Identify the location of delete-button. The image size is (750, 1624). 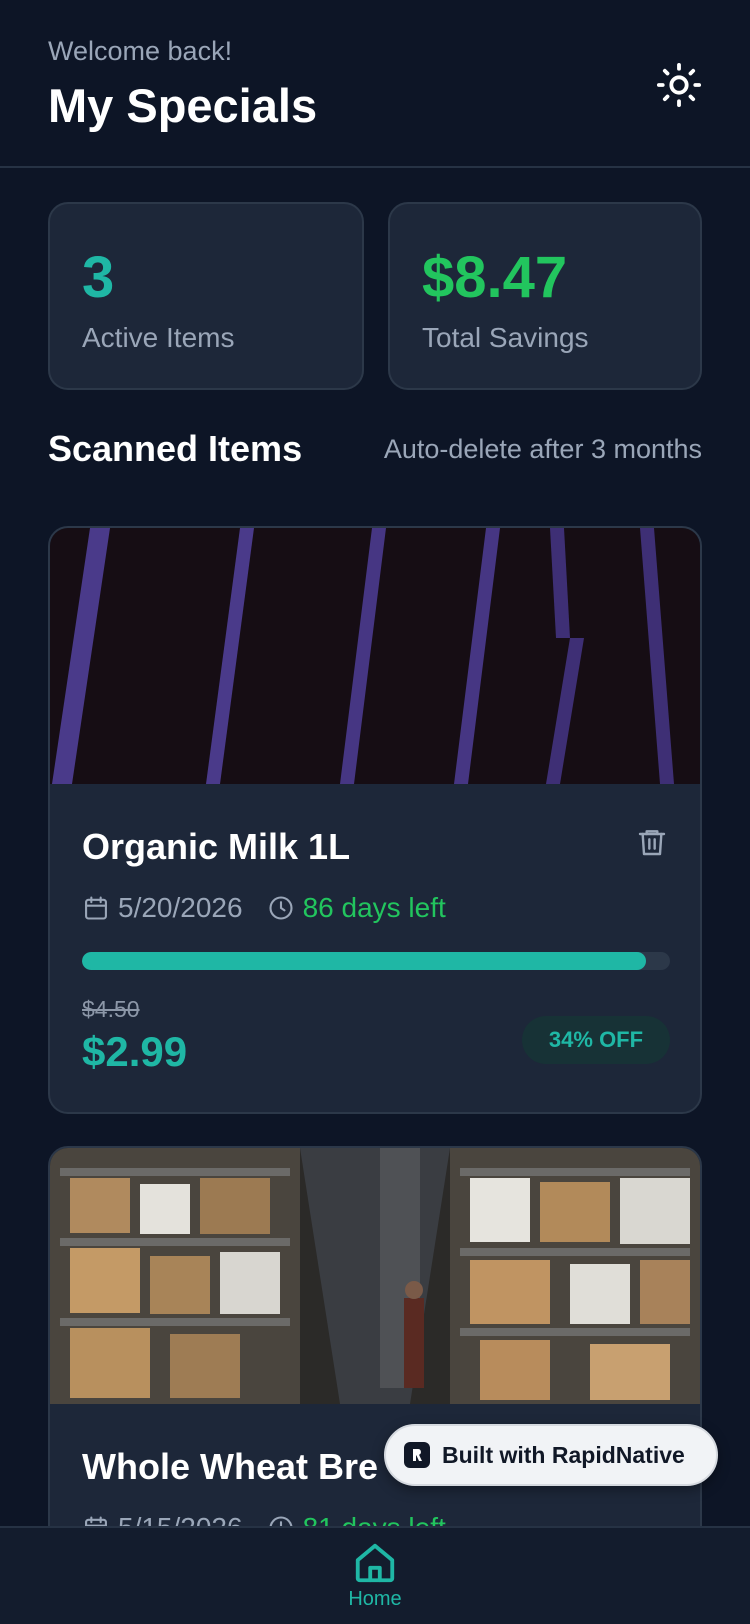
(652, 842).